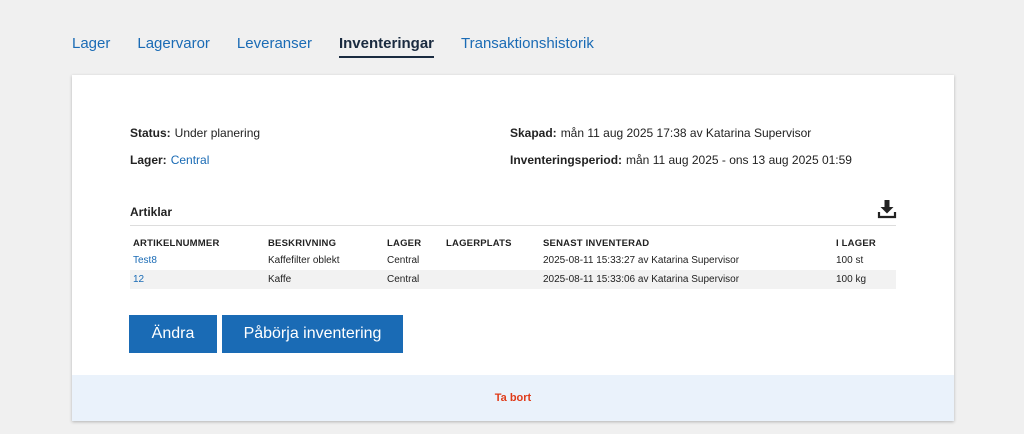 The height and width of the screenshot is (434, 1024). What do you see at coordinates (197, 279) in the screenshot?
I see `article-link: 12` at bounding box center [197, 279].